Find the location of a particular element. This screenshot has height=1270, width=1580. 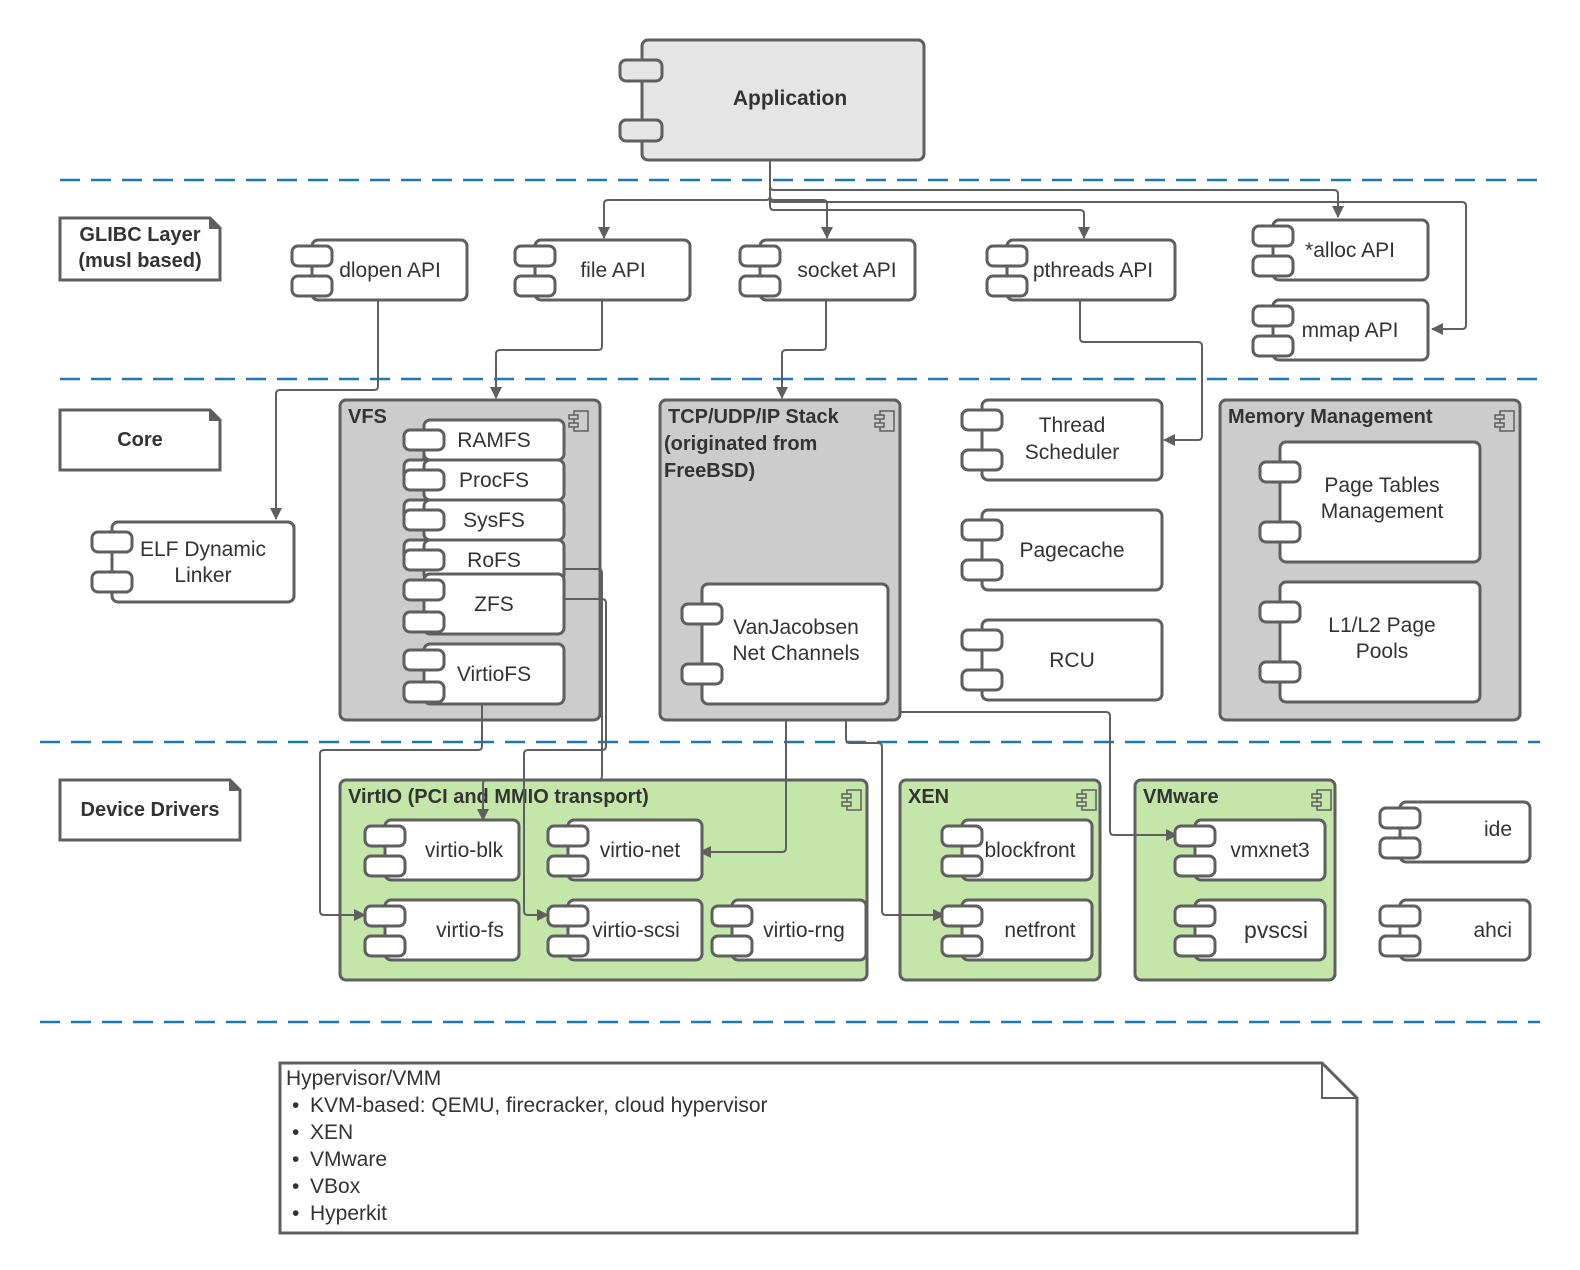

vfs-item-label: RoFS is located at coordinates (494, 560).